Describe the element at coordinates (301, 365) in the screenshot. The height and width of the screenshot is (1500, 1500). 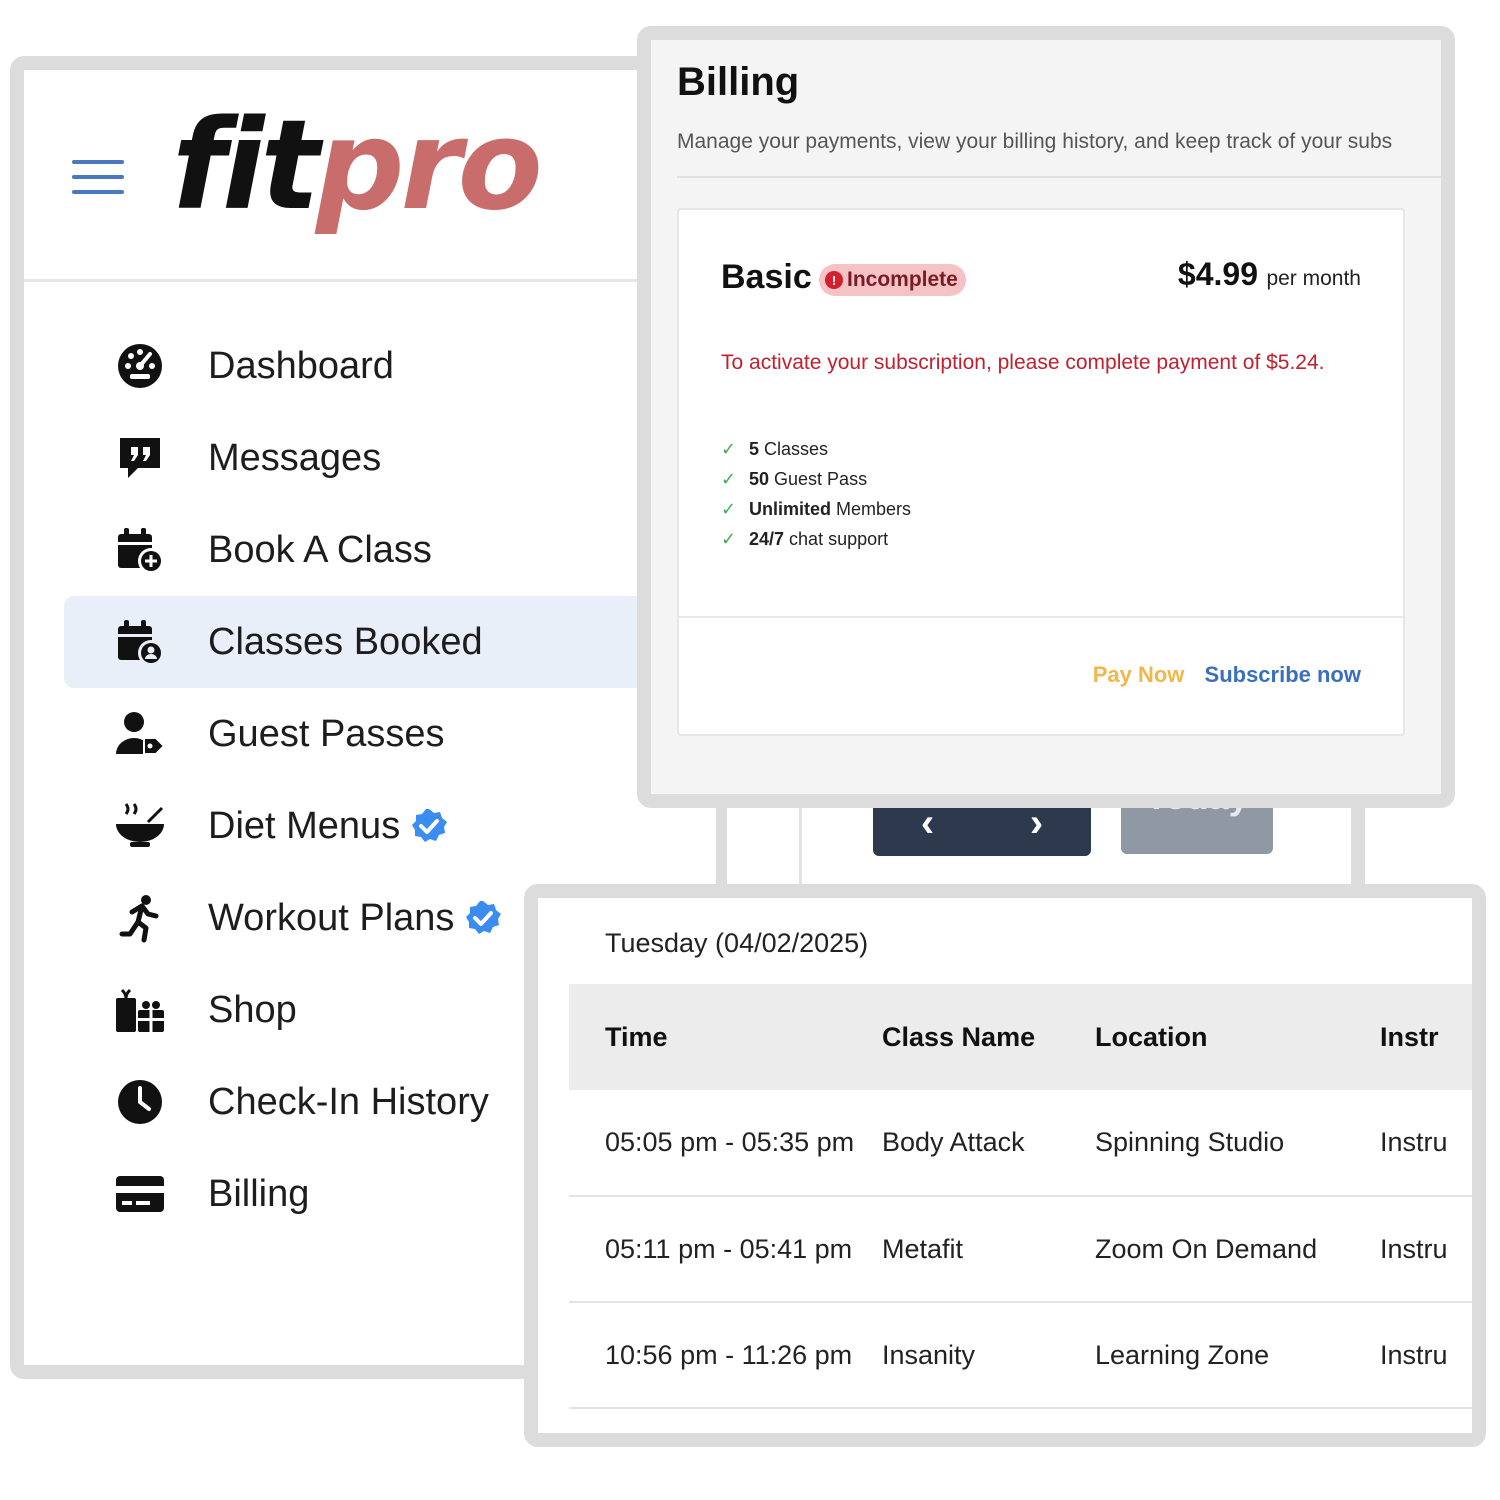
I see `sidebar-item-label: Dashboard` at that location.